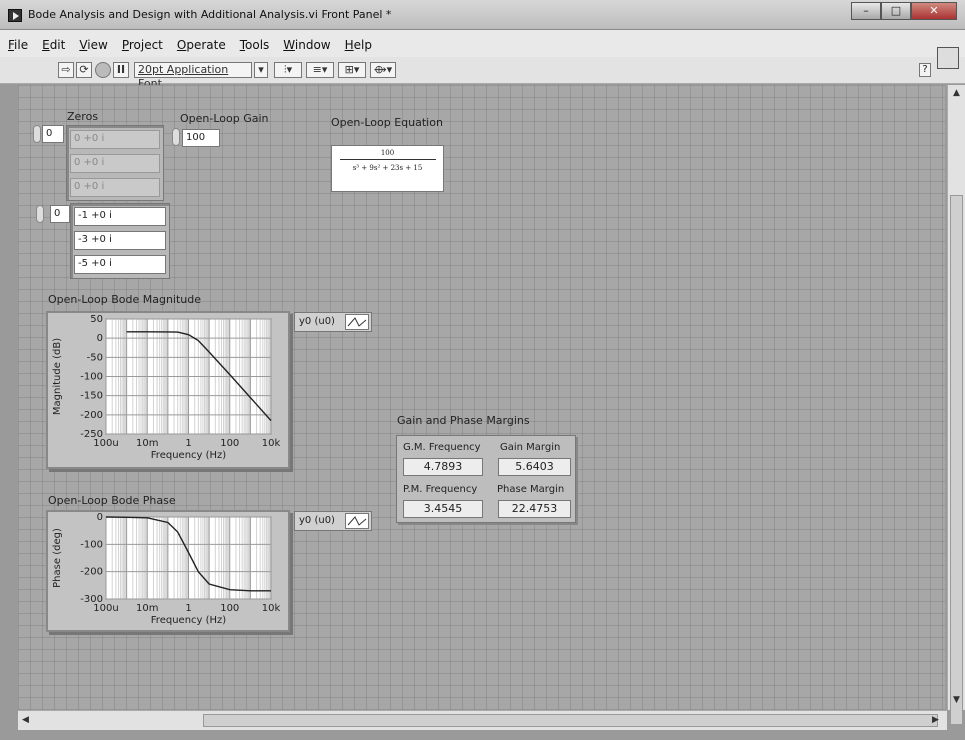  Describe the element at coordinates (935, 720) in the screenshot. I see `scroll-right-icon: ▶` at that location.